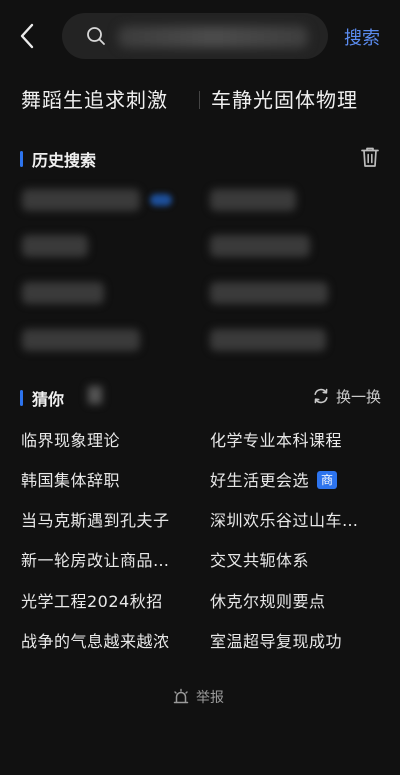 Image resolution: width=400 pixels, height=775 pixels. I want to click on report-button: 举报, so click(198, 697).